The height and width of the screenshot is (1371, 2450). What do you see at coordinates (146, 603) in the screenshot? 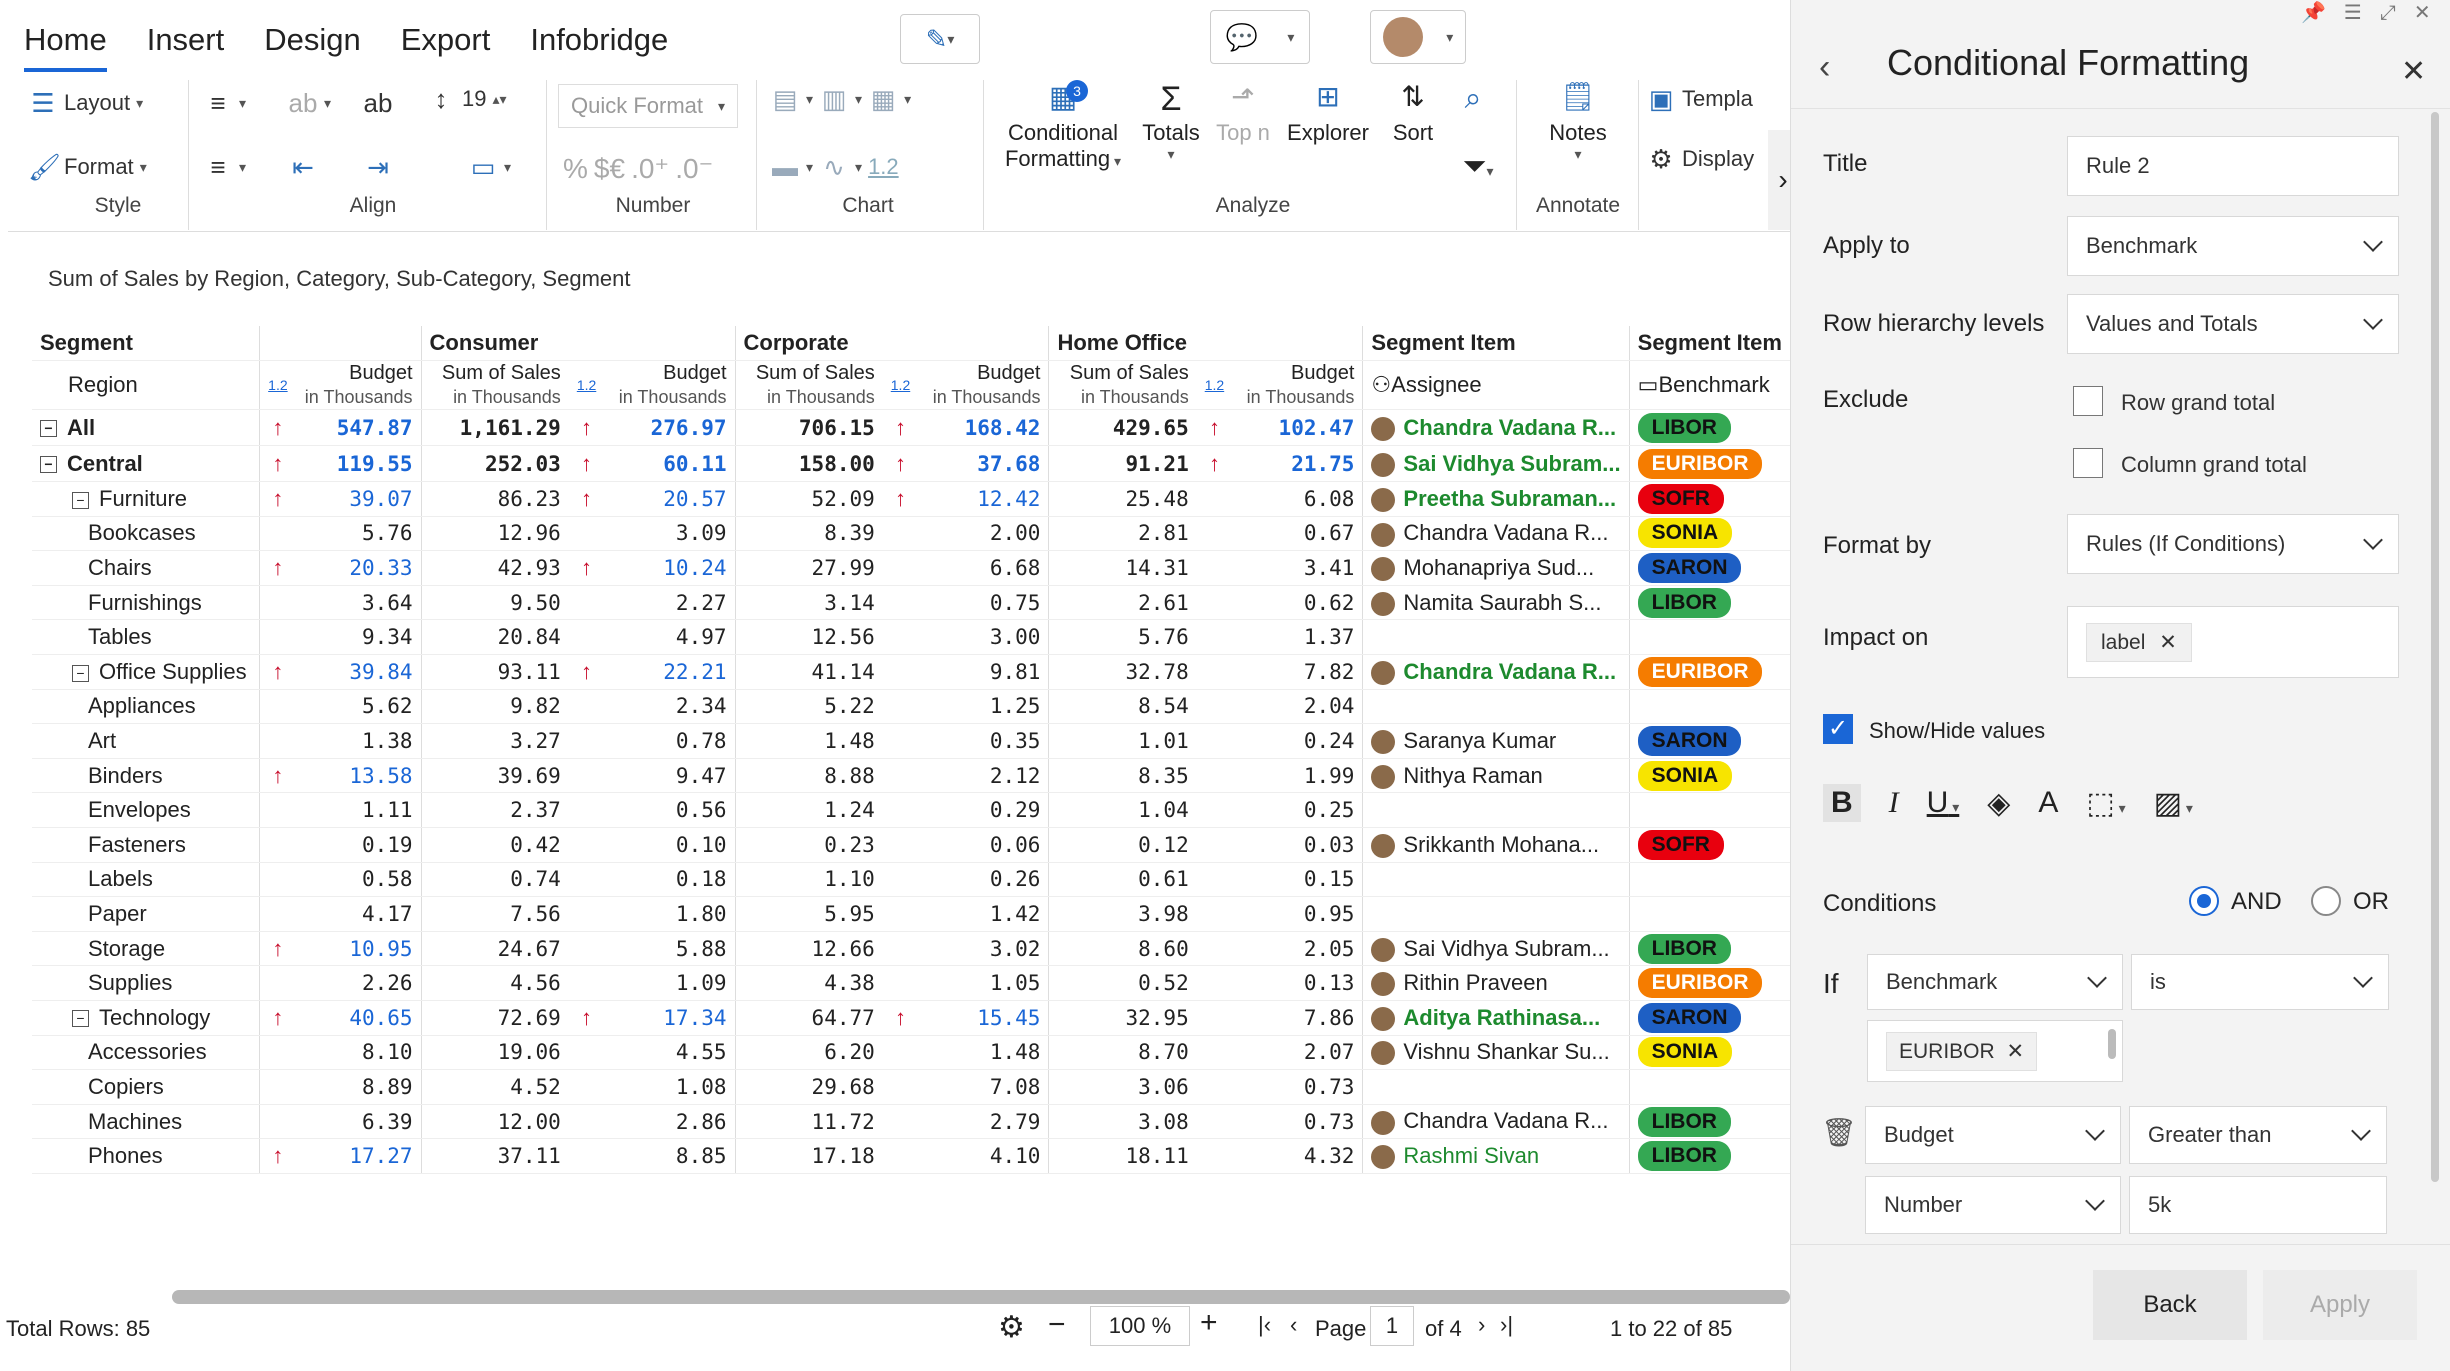
I see `row-label: Furnishings` at bounding box center [146, 603].